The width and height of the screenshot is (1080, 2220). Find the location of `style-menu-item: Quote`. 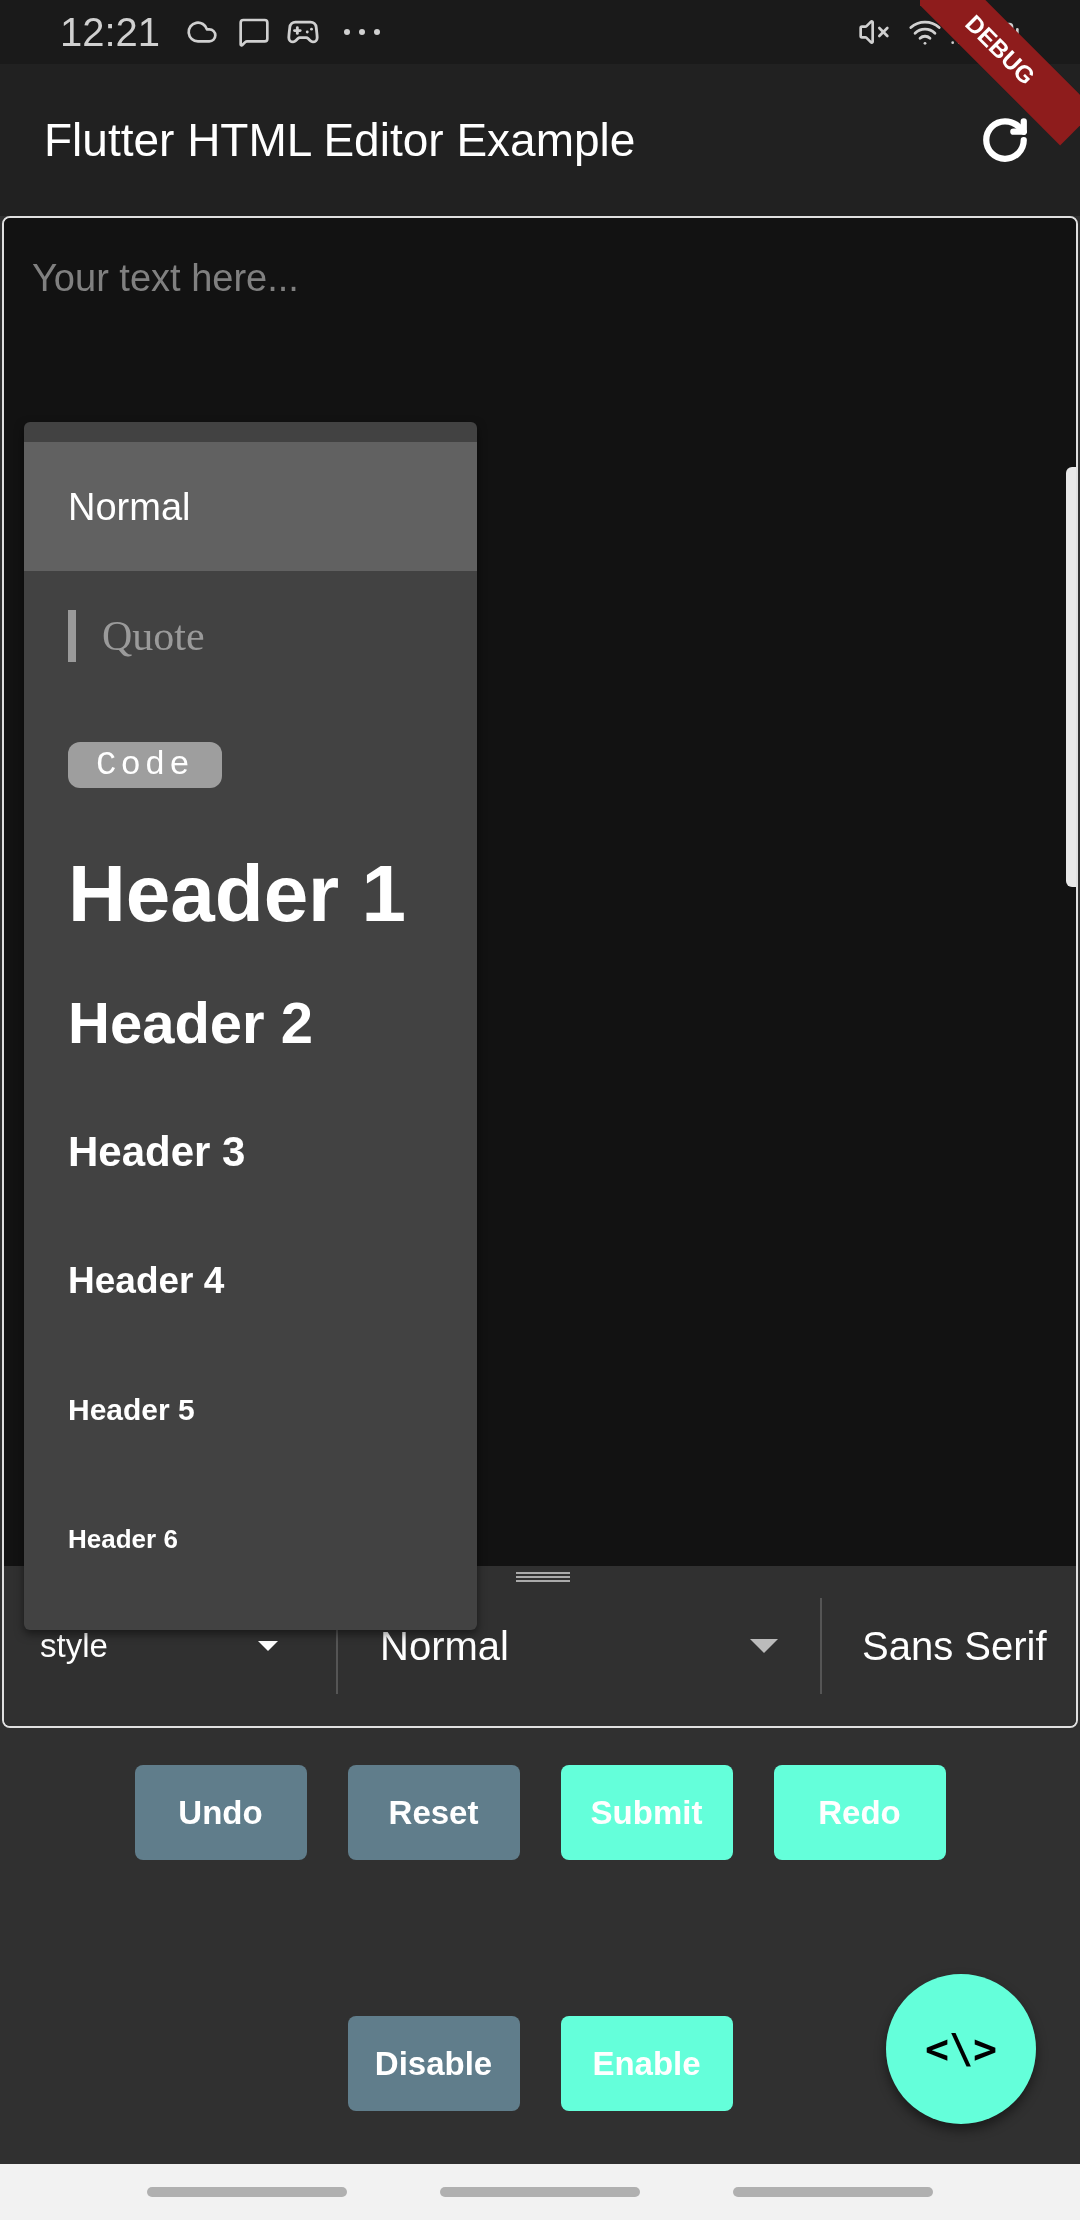

style-menu-item: Quote is located at coordinates (250, 635).